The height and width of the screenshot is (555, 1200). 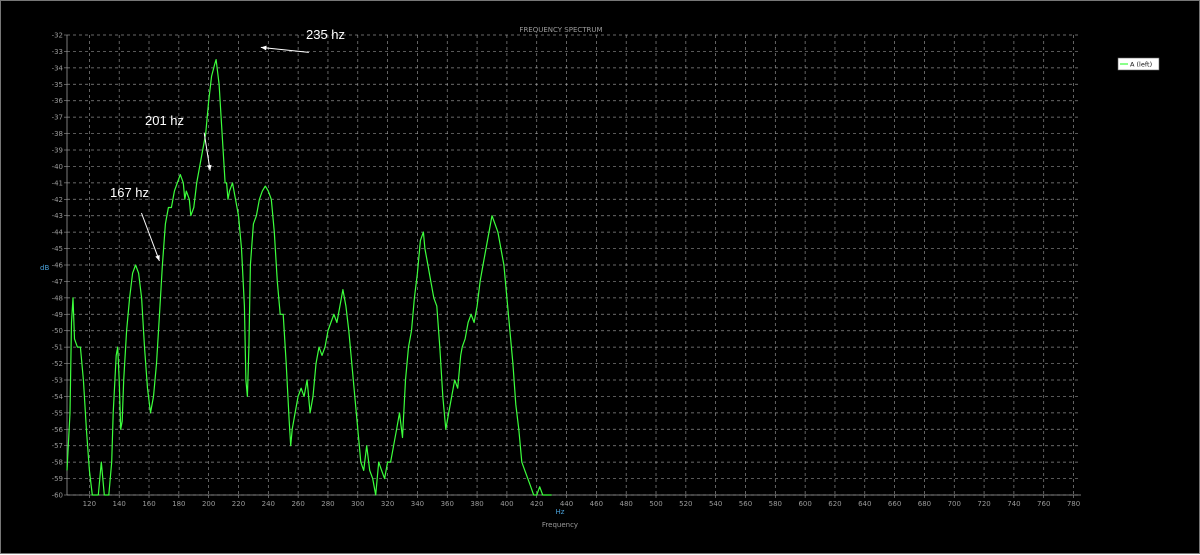 I want to click on x-tick-label: 500, so click(x=655, y=504).